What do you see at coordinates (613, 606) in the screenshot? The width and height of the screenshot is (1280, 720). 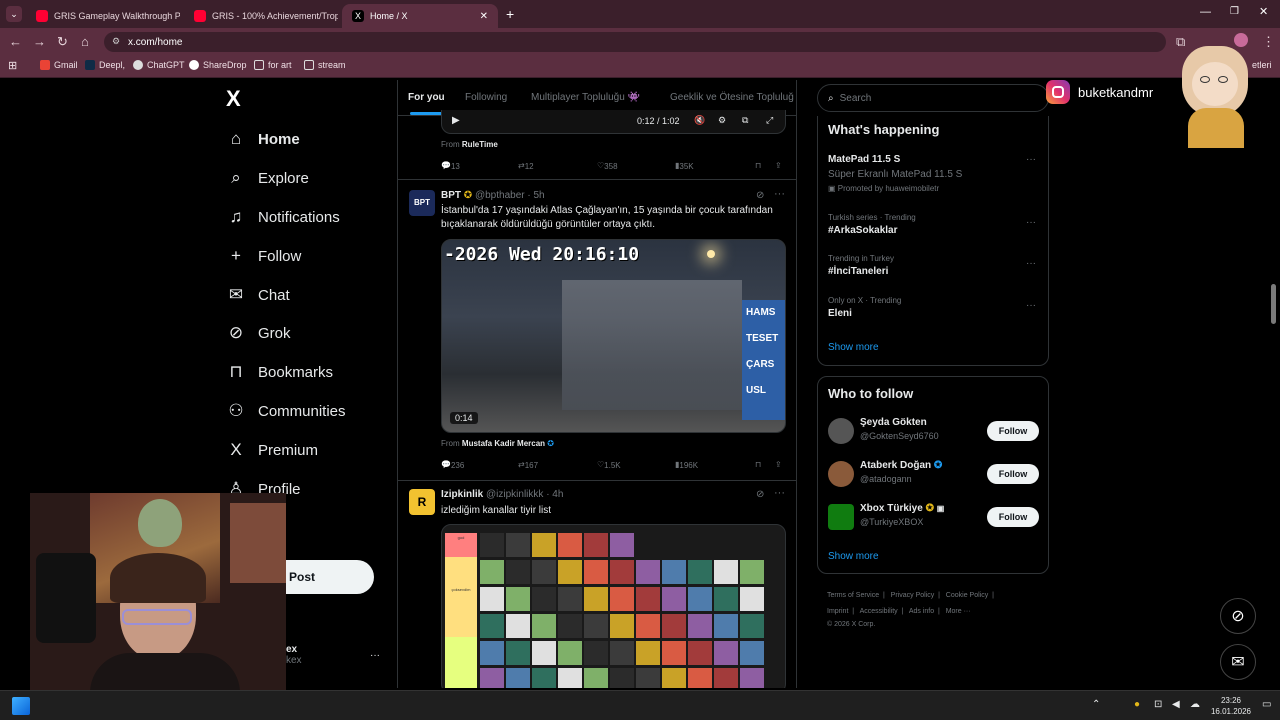 I see `tier-list-image: god çoksevdim` at bounding box center [613, 606].